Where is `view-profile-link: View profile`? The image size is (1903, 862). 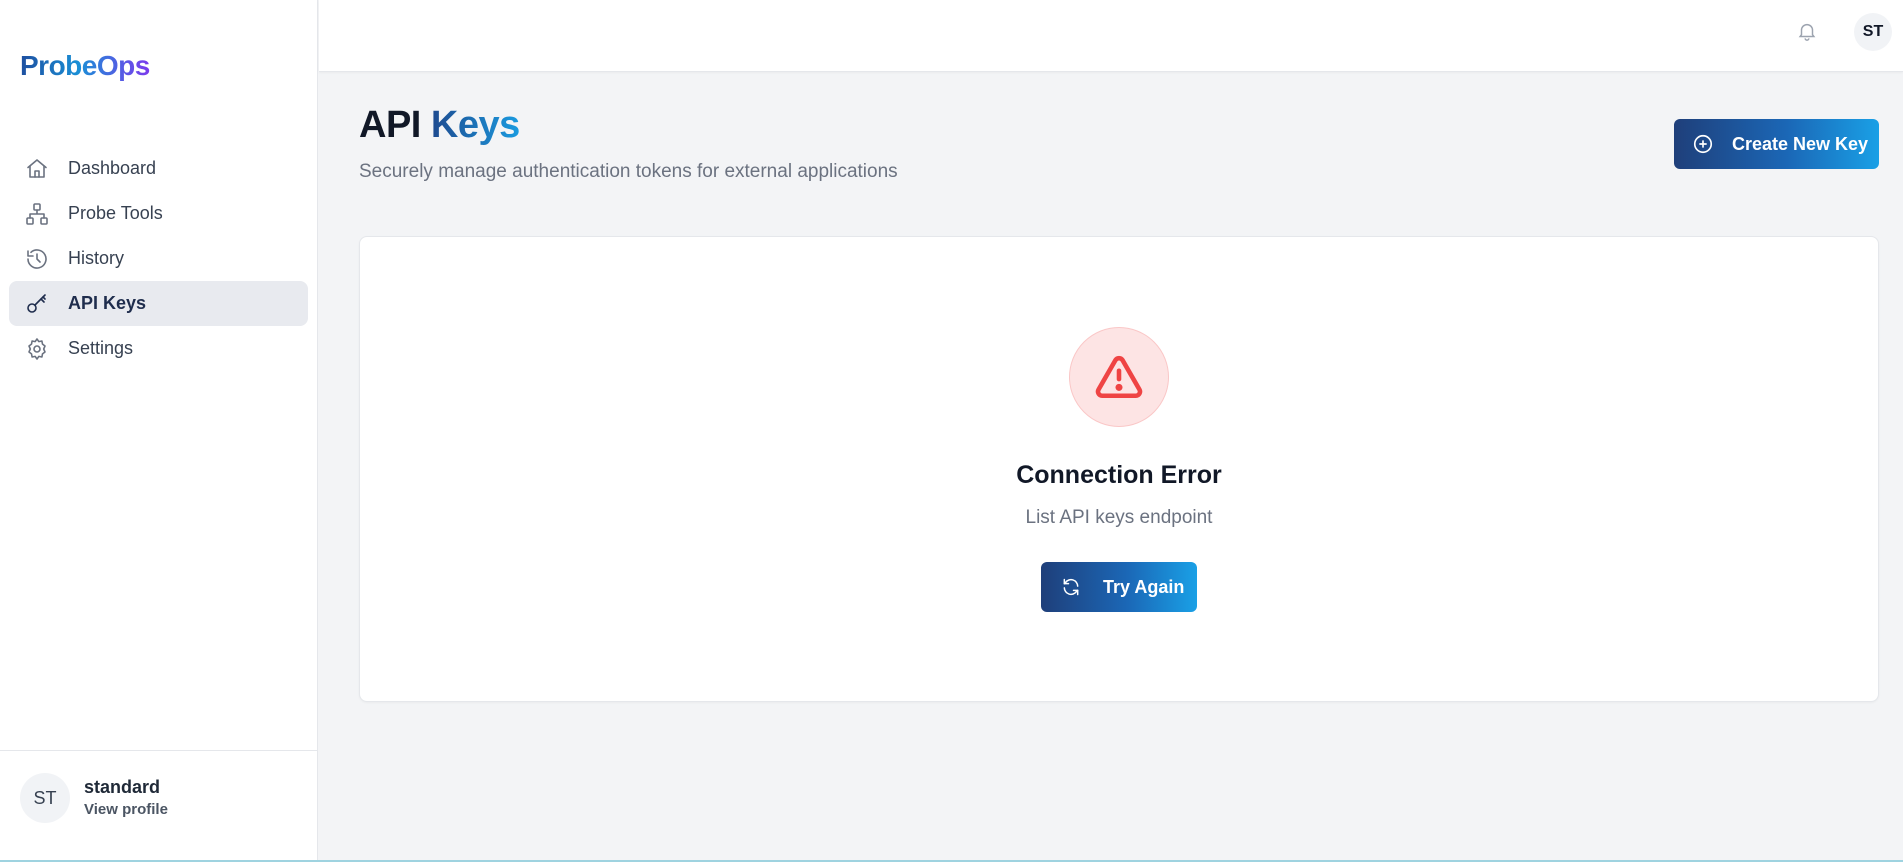 view-profile-link: View profile is located at coordinates (126, 809).